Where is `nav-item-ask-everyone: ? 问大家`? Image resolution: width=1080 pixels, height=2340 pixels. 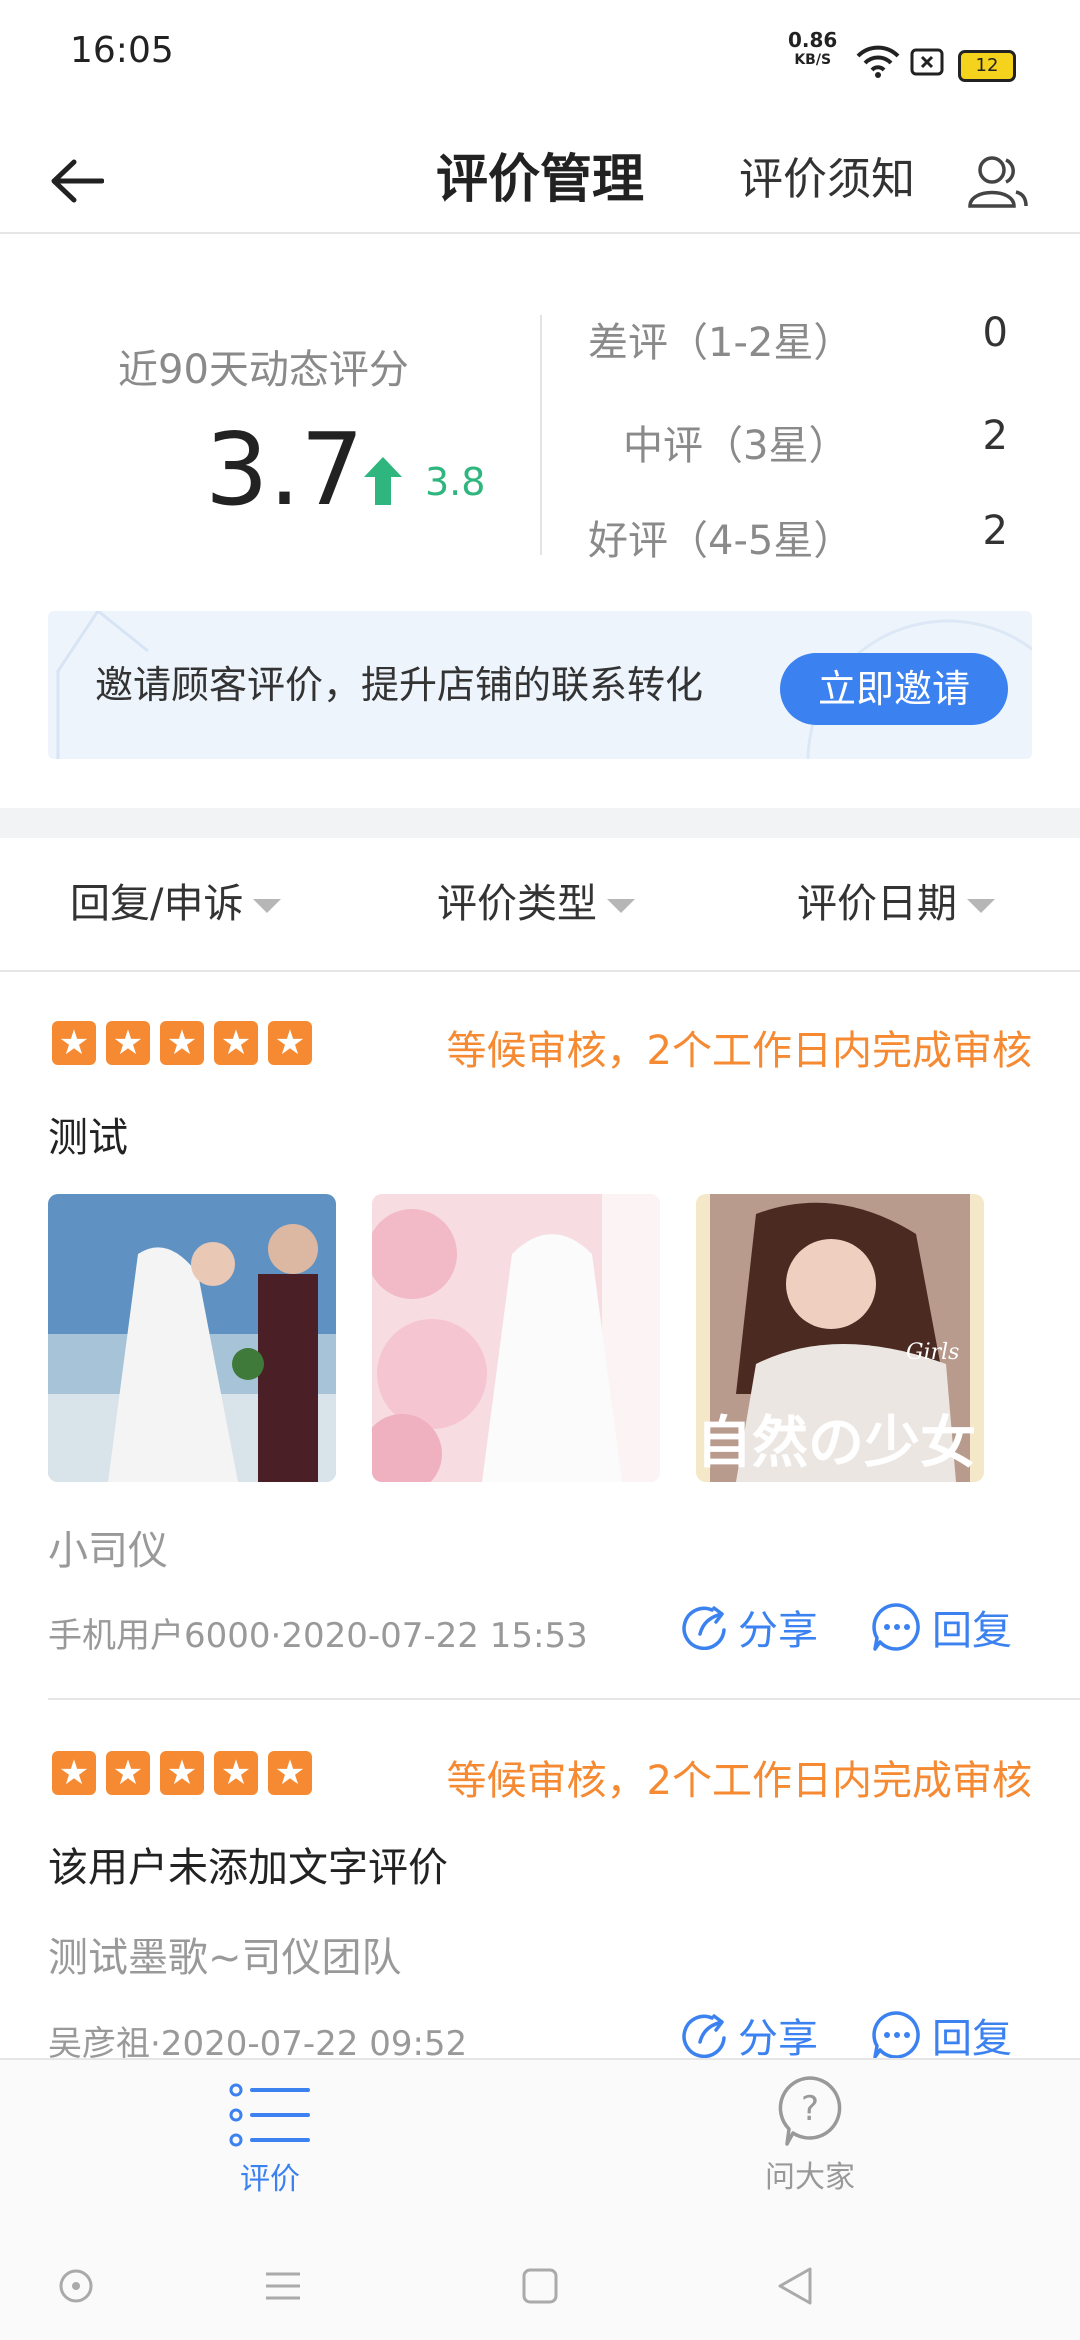 nav-item-ask-everyone: ? 问大家 is located at coordinates (810, 2128).